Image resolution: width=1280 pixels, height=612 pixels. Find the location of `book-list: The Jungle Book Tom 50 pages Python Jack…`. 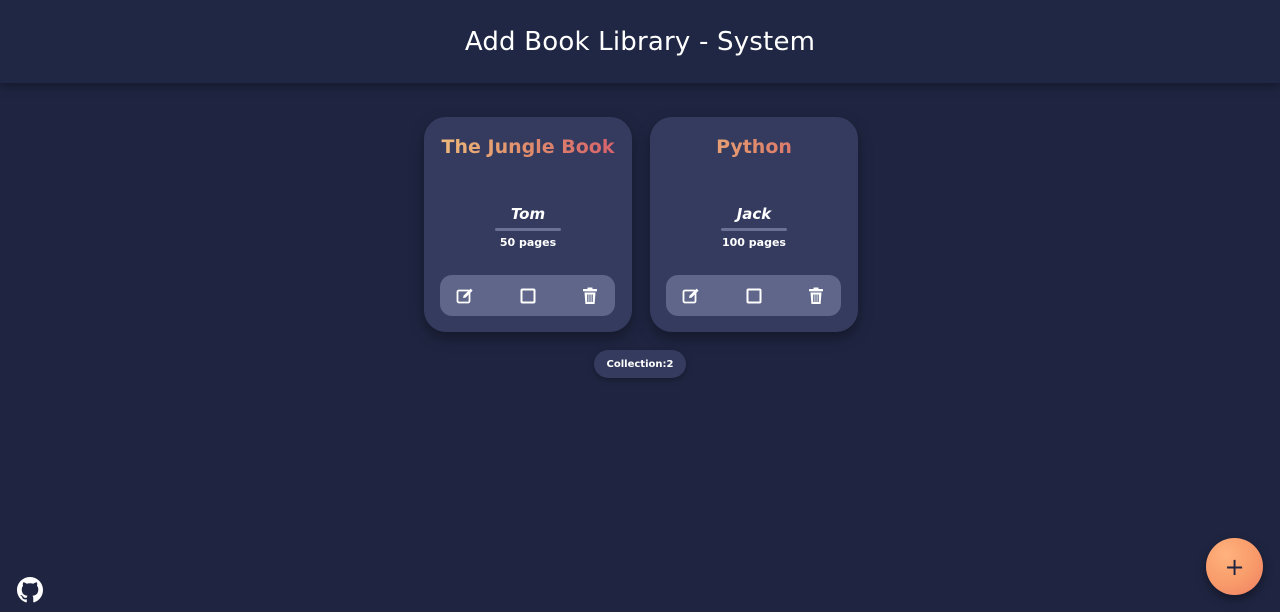

book-list: The Jungle Book Tom 50 pages Python Jack… is located at coordinates (641, 224).